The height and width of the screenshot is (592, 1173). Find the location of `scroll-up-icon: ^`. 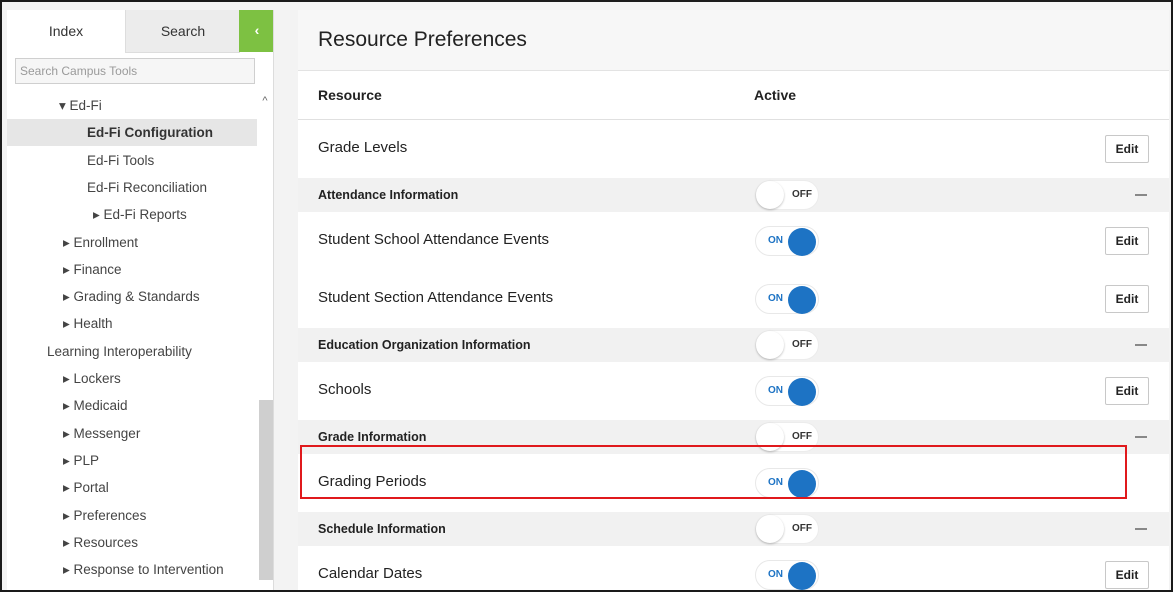

scroll-up-icon: ^ is located at coordinates (265, 101).